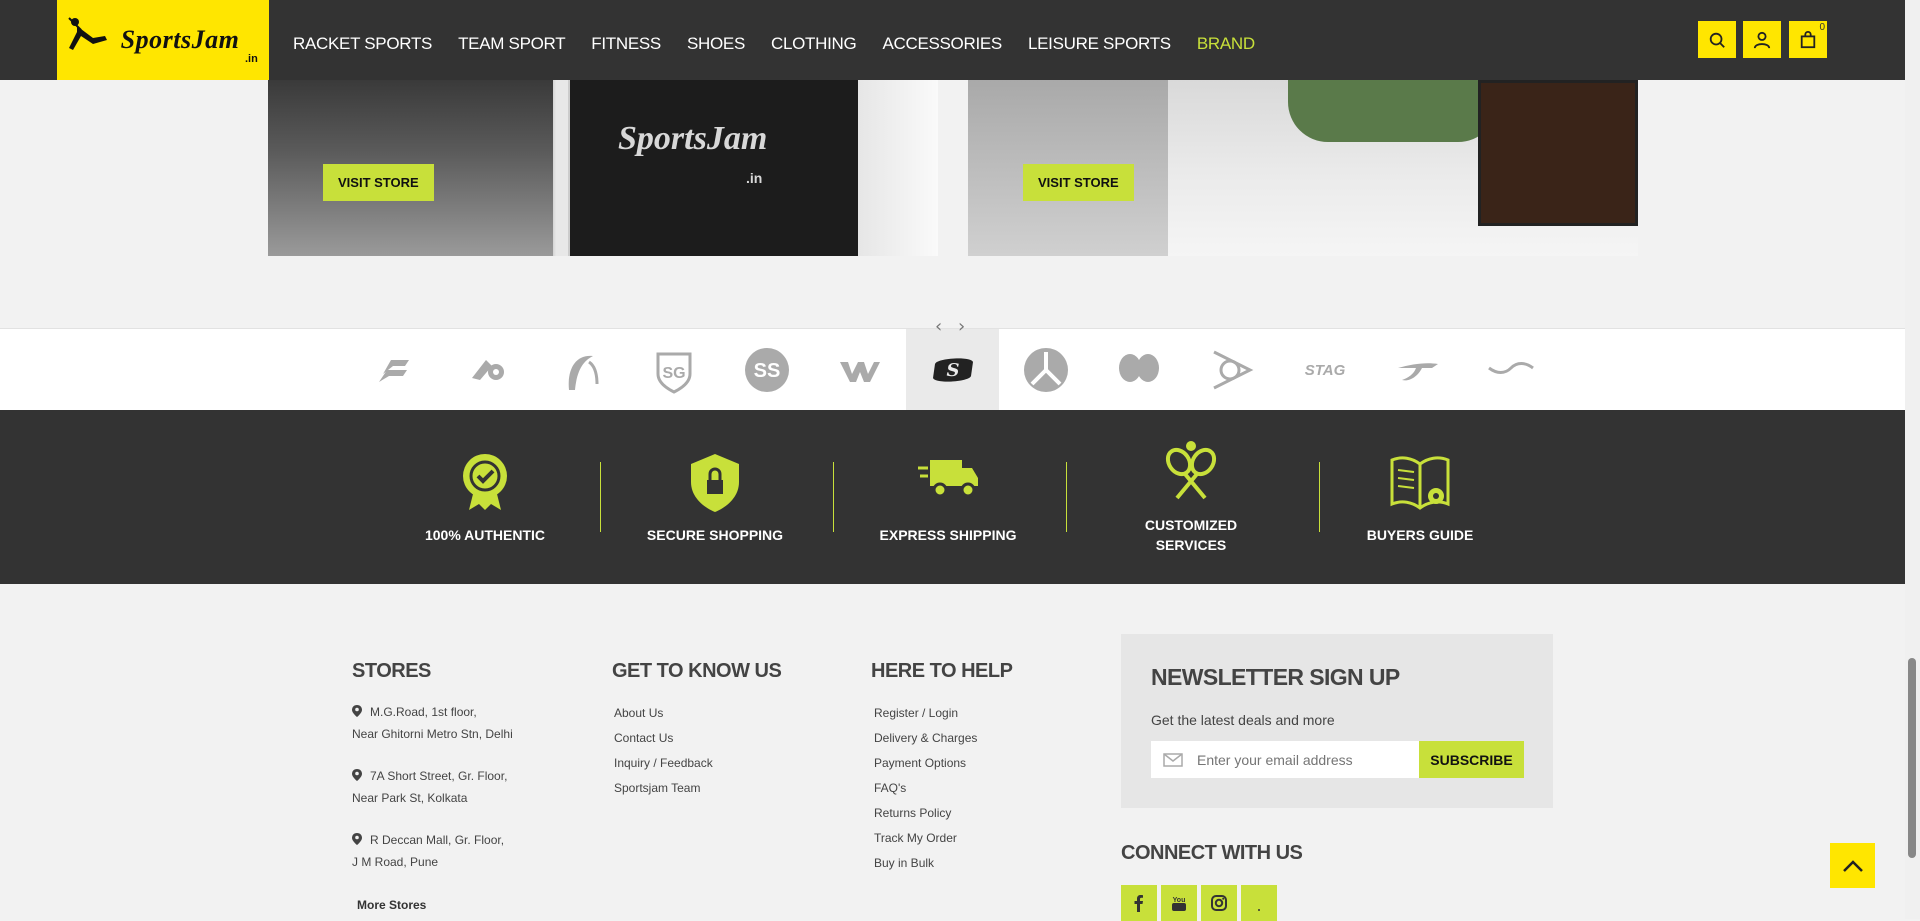  What do you see at coordinates (643, 738) in the screenshot?
I see `link-contact-us: Contact Us` at bounding box center [643, 738].